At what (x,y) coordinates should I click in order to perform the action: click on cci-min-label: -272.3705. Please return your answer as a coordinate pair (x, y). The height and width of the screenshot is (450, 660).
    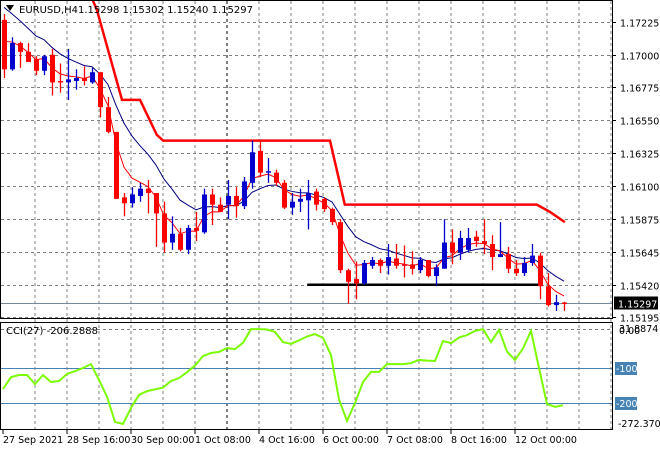
    Looking at the image, I should click on (639, 424).